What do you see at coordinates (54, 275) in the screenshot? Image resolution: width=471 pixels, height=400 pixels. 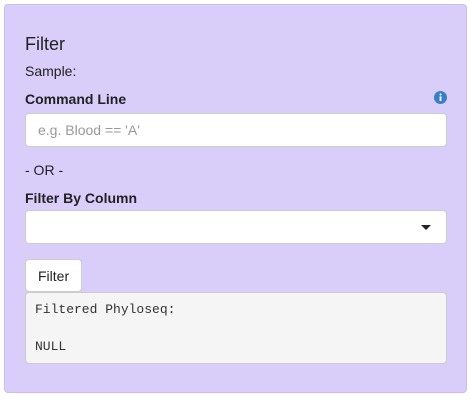 I see `filter-button: Filter` at bounding box center [54, 275].